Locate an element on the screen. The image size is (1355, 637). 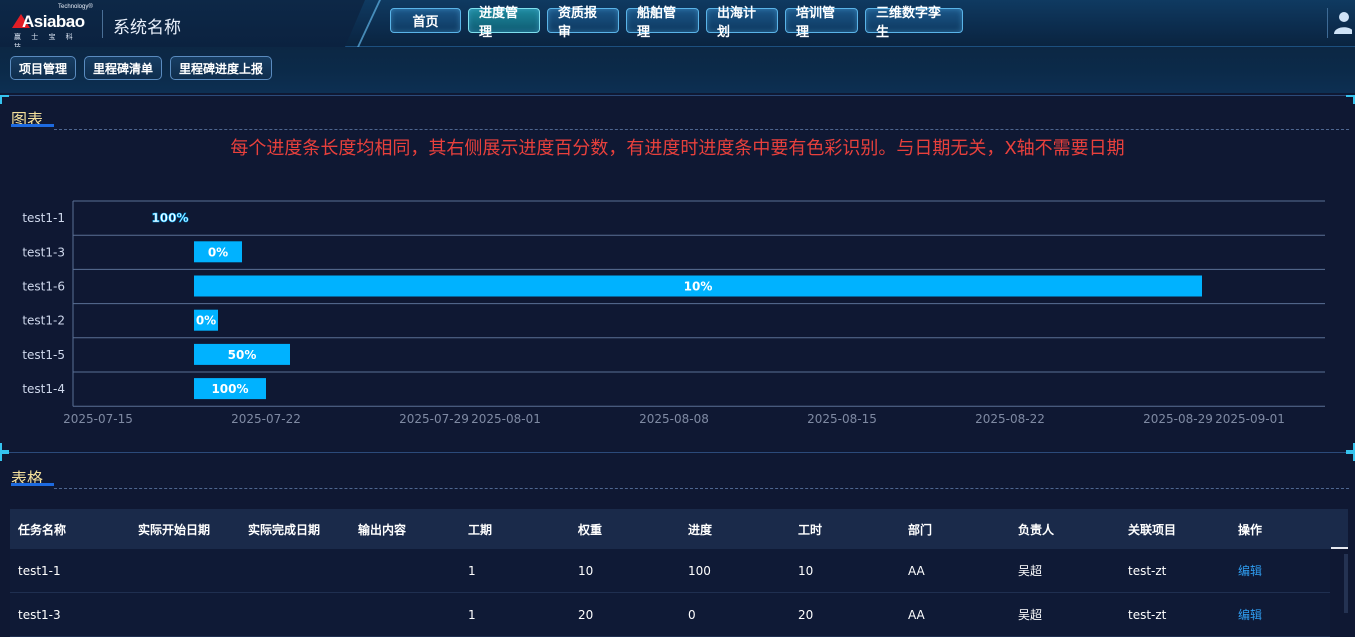
column-header: 部门 is located at coordinates (920, 529).